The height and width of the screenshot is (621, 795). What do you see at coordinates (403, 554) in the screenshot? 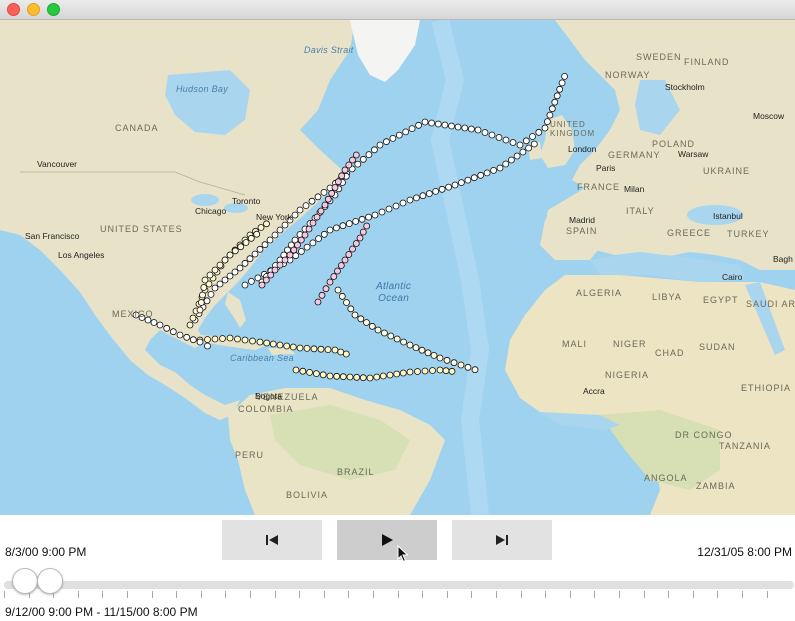
I see `mouse-pointer-icon` at bounding box center [403, 554].